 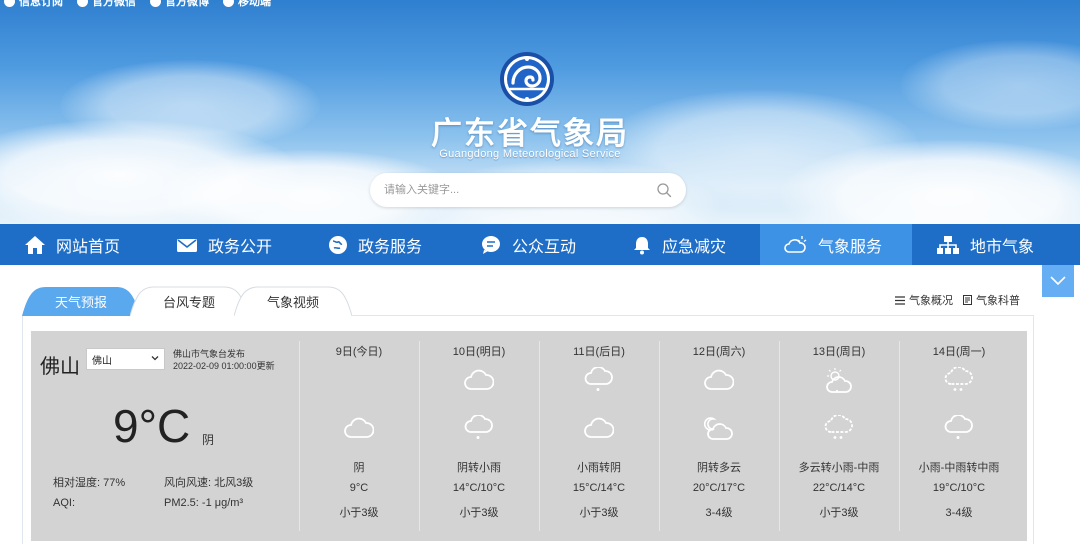 I want to click on forecast-condition: 小雨-中雨转中雨, so click(x=959, y=468).